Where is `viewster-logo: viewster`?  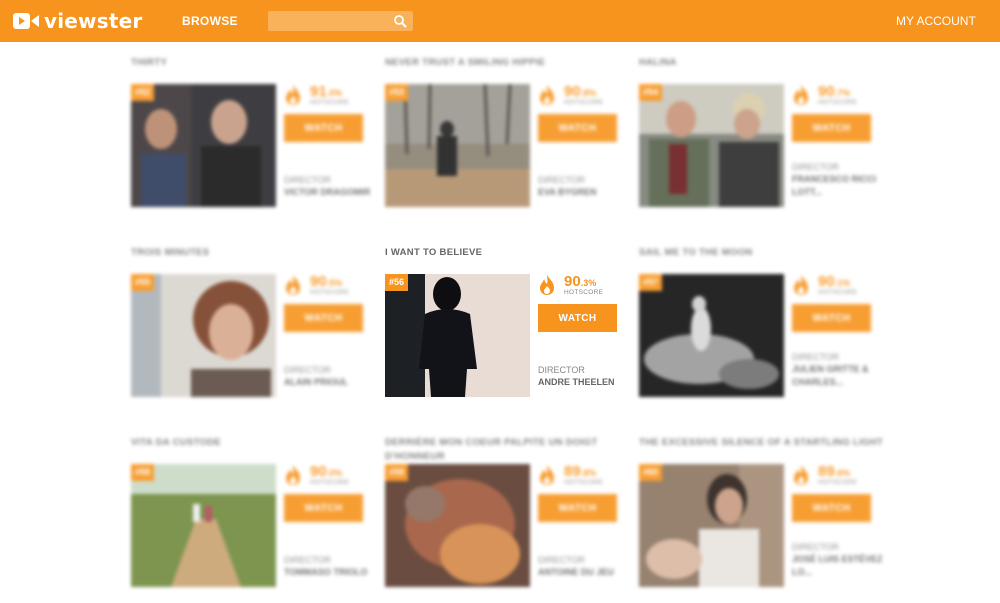
viewster-logo: viewster is located at coordinates (77, 21).